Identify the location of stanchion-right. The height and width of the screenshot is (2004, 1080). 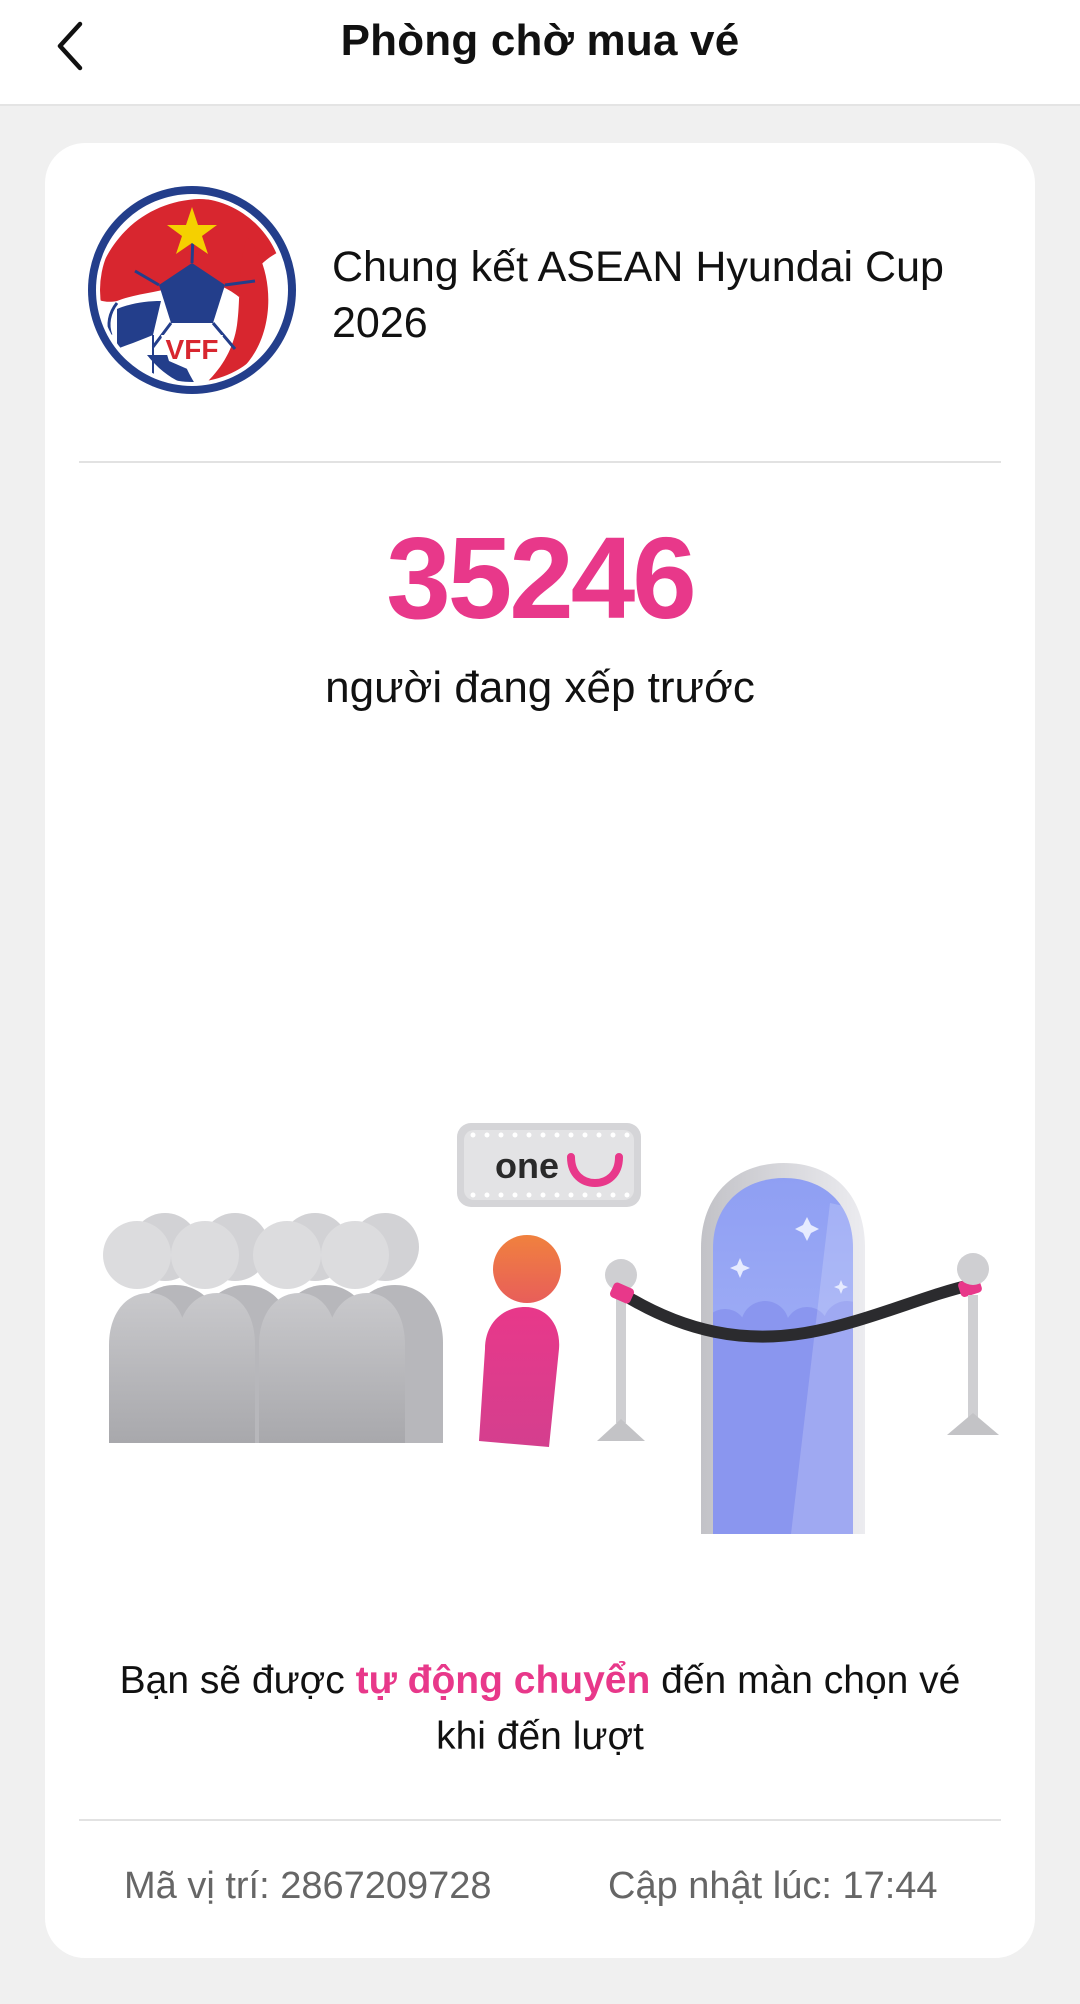
(973, 1344).